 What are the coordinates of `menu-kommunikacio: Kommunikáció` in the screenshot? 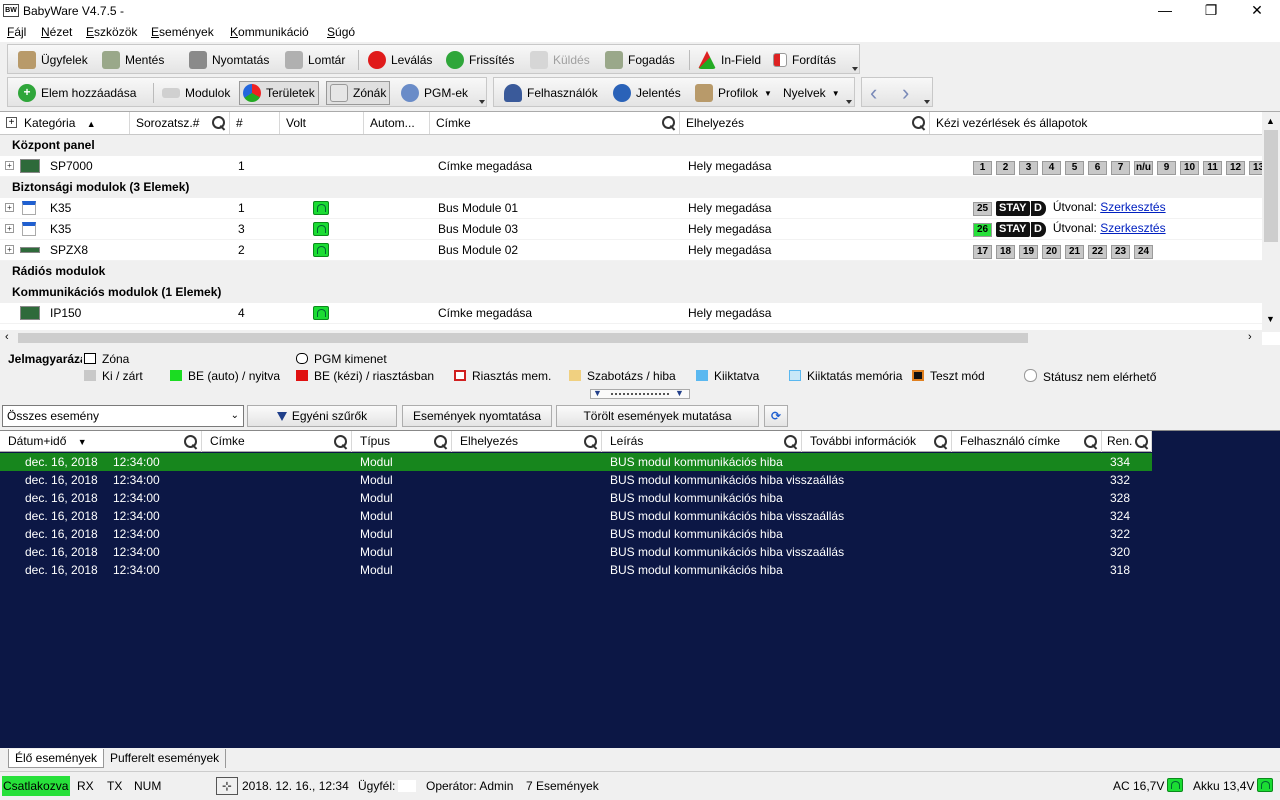 It's located at (269, 32).